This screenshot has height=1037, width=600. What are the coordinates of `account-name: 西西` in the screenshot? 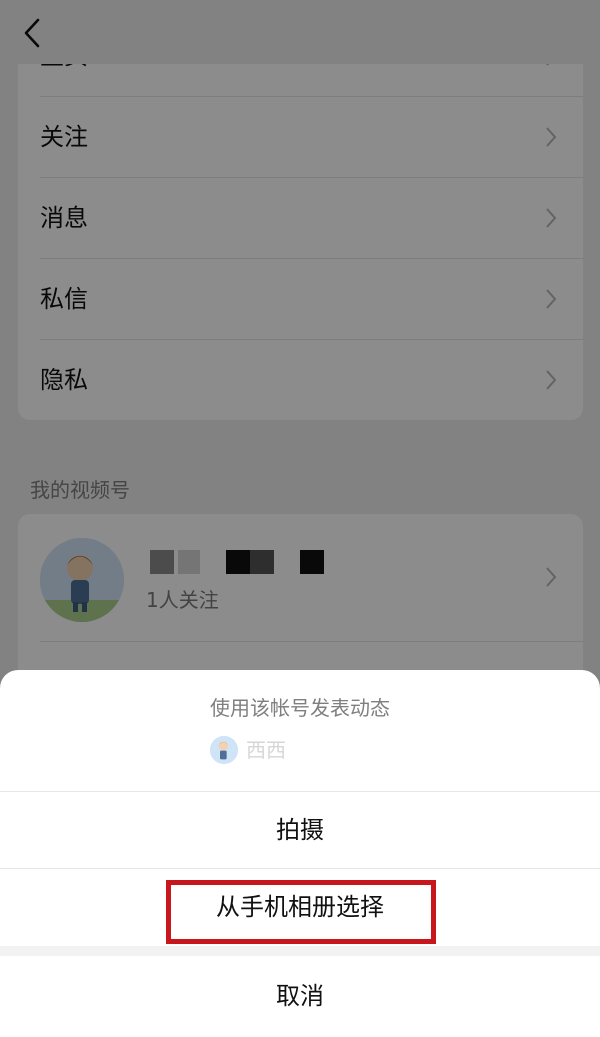 It's located at (266, 750).